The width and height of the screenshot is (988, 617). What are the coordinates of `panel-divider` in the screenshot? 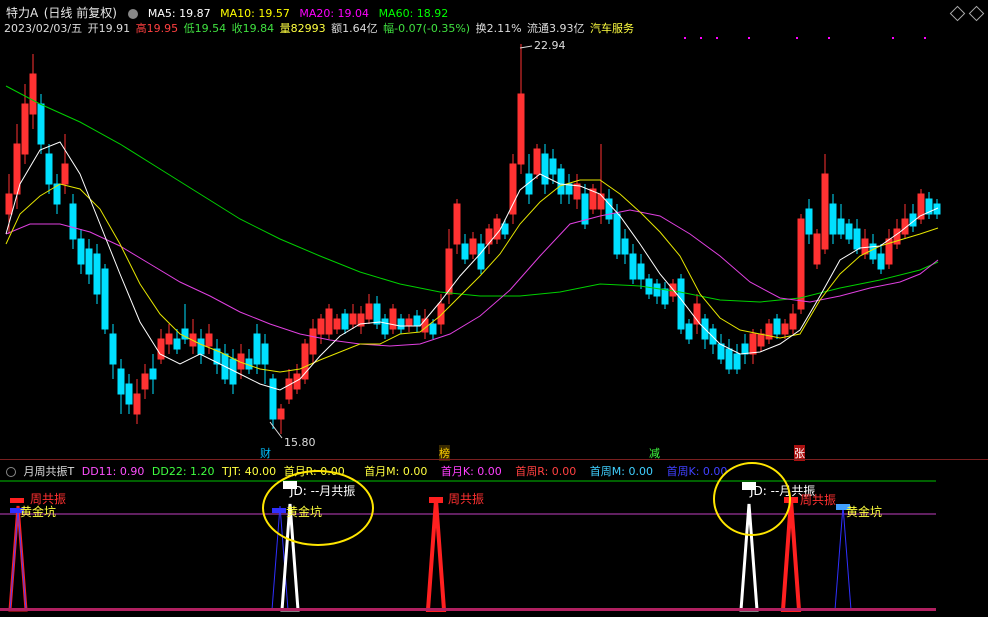 It's located at (494, 459).